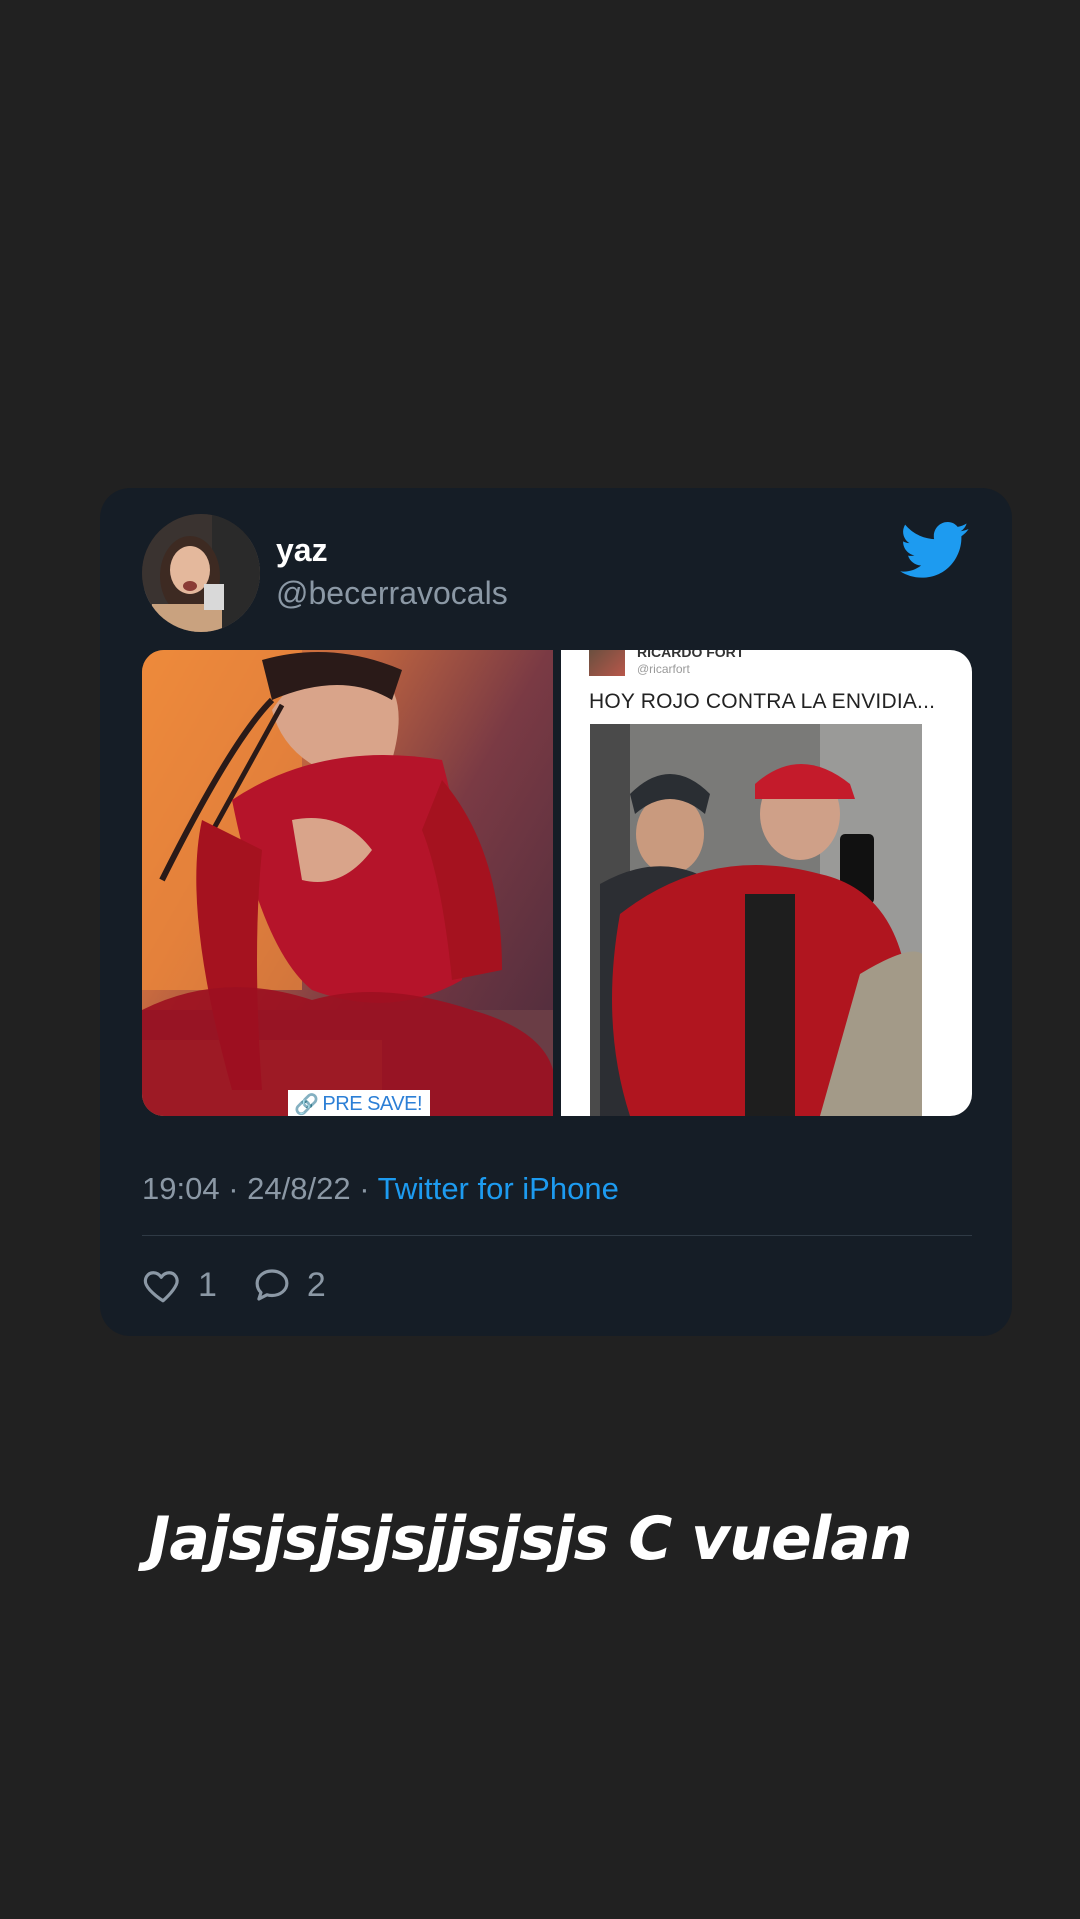  I want to click on avatar-photo, so click(201, 573).